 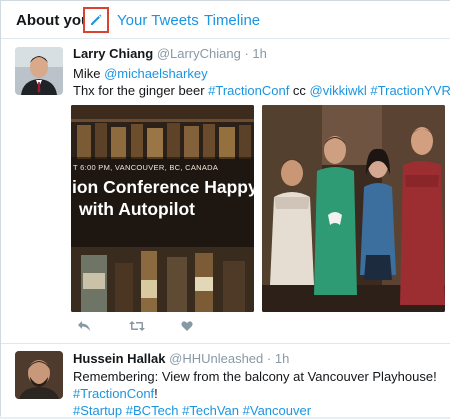 I want to click on banner-location: T 6:00 PM, VANCOUVER, BC, CANADA, so click(x=146, y=167).